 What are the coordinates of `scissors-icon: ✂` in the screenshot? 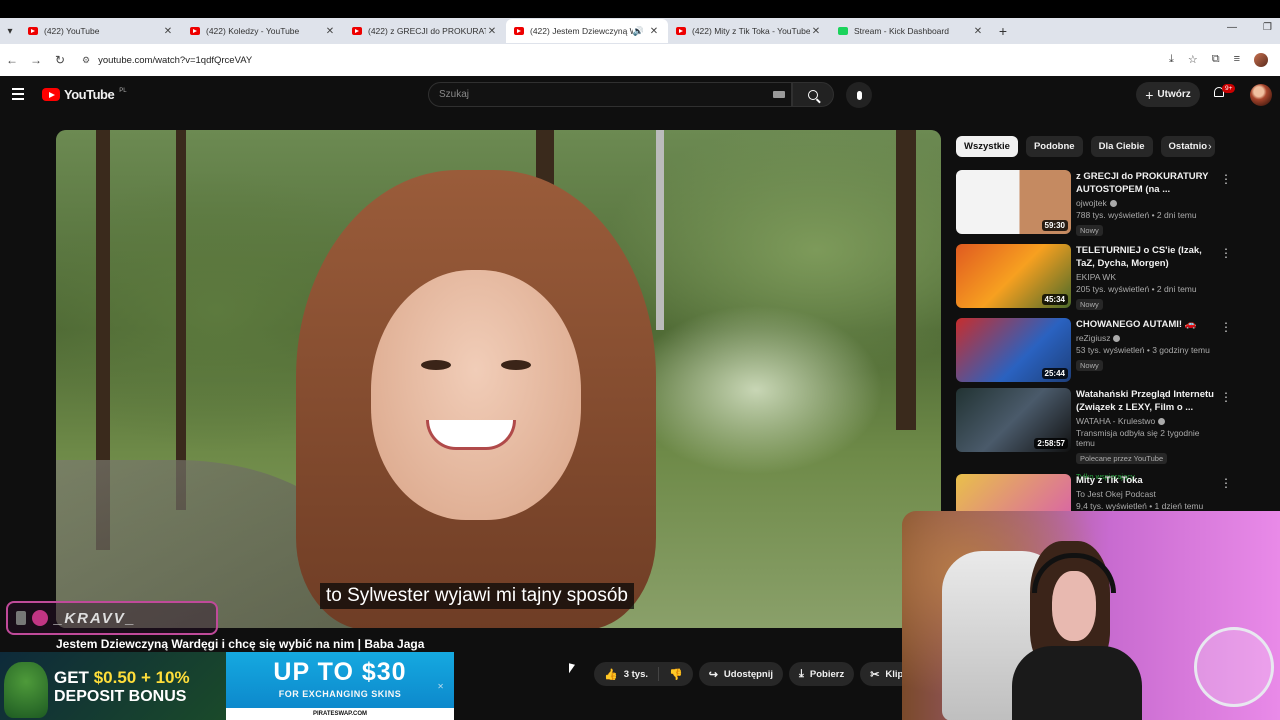 It's located at (875, 674).